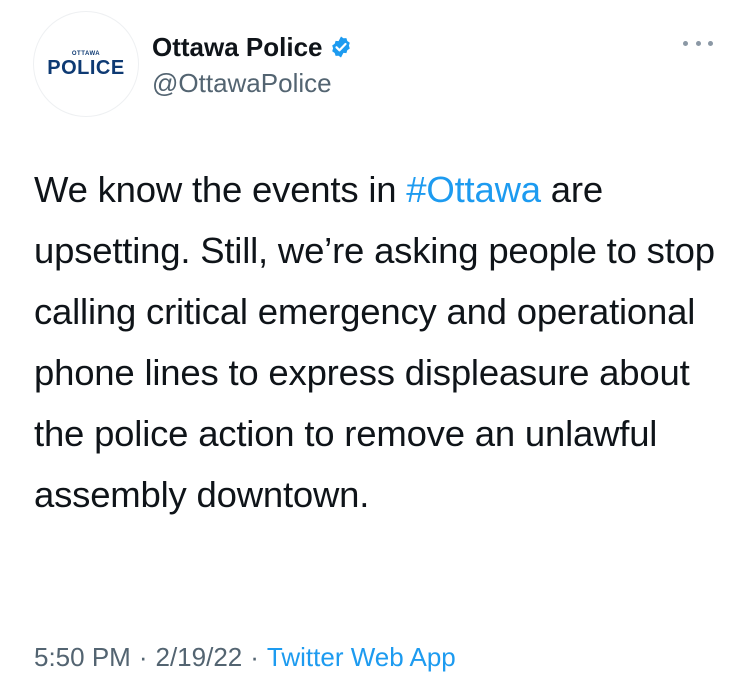 This screenshot has height=699, width=749. What do you see at coordinates (698, 43) in the screenshot?
I see `more-options-icon` at bounding box center [698, 43].